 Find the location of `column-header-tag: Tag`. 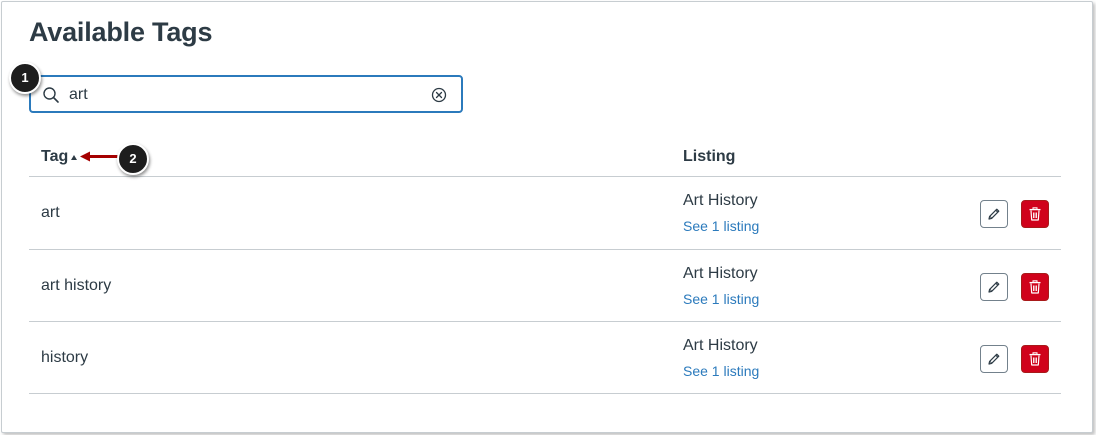

column-header-tag: Tag is located at coordinates (54, 157).